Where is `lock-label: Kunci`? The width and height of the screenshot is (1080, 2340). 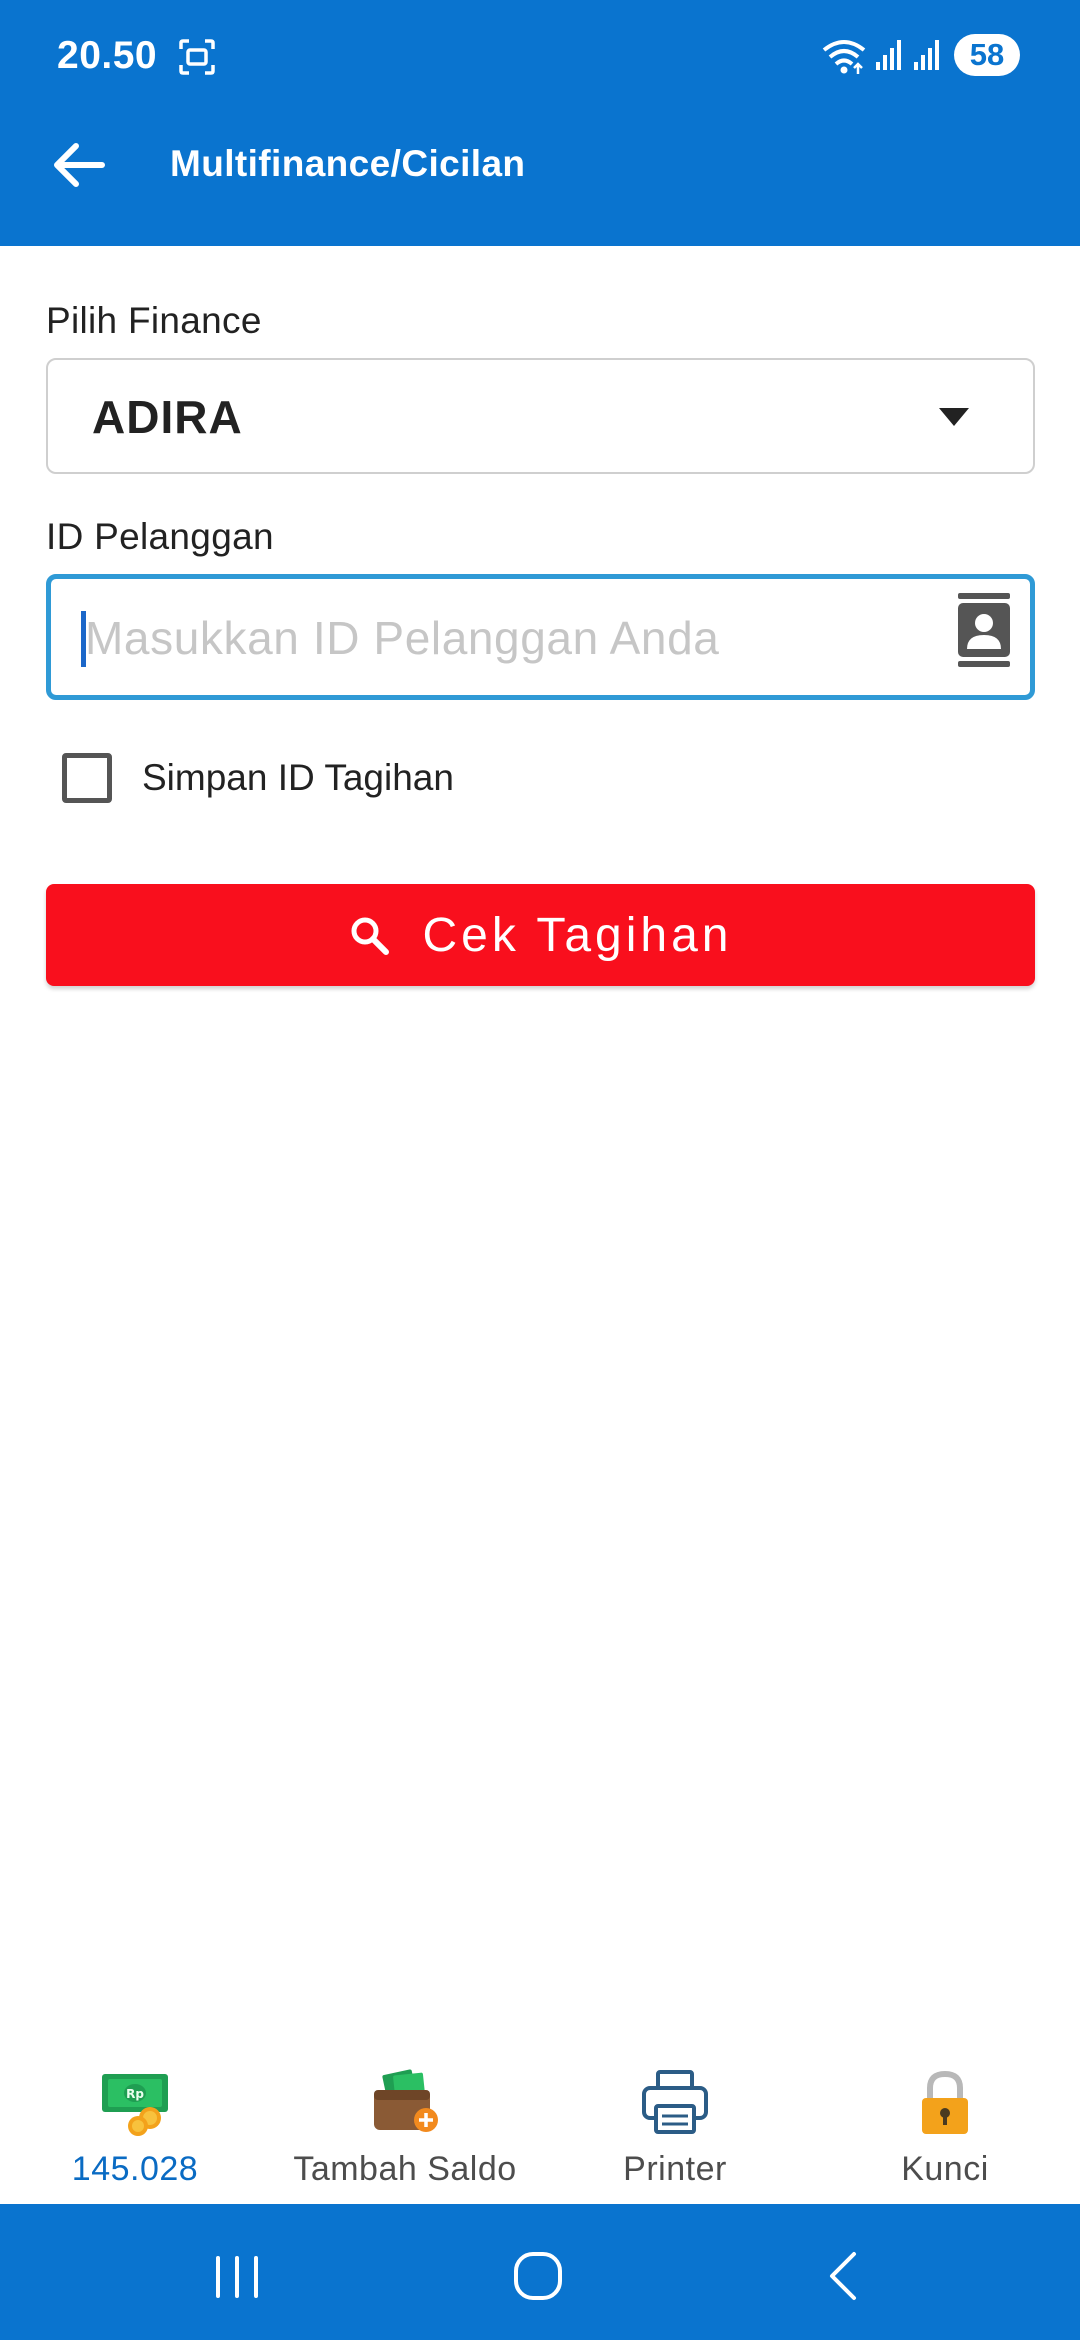
lock-label: Kunci is located at coordinates (945, 2169).